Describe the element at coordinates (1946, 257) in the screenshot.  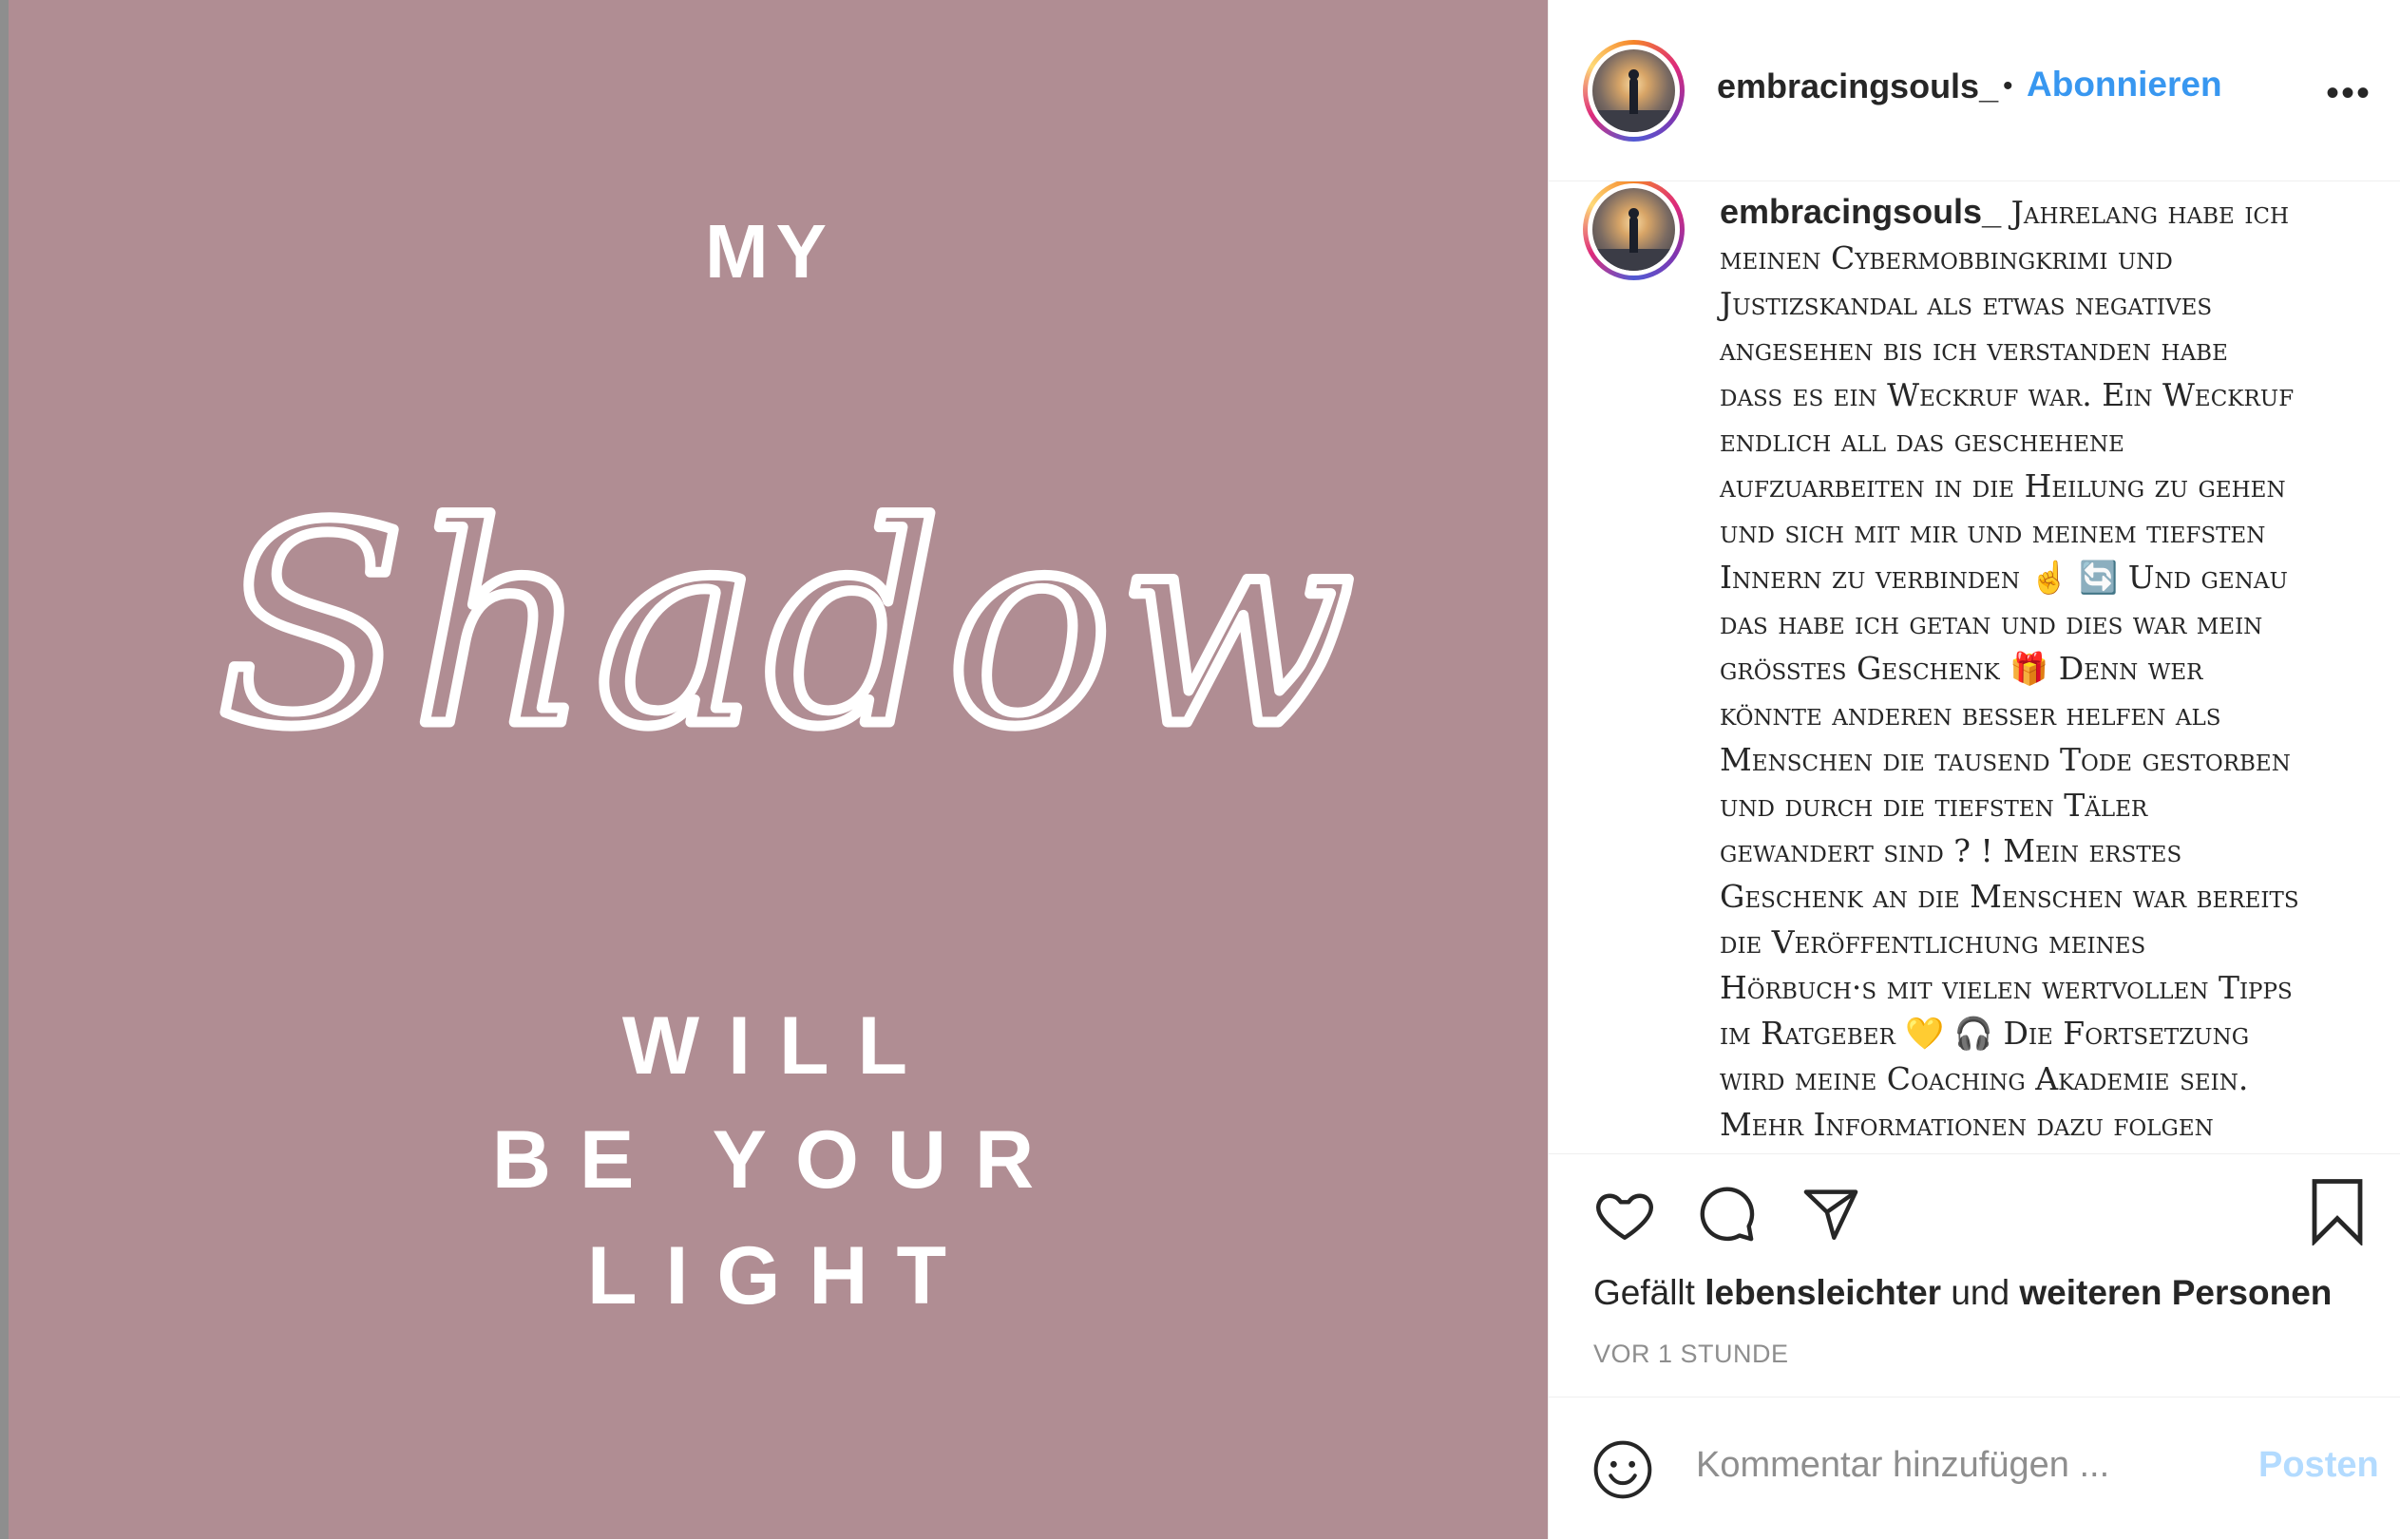
I see `caption-line: meinen Cybermobbingkrimi und` at that location.